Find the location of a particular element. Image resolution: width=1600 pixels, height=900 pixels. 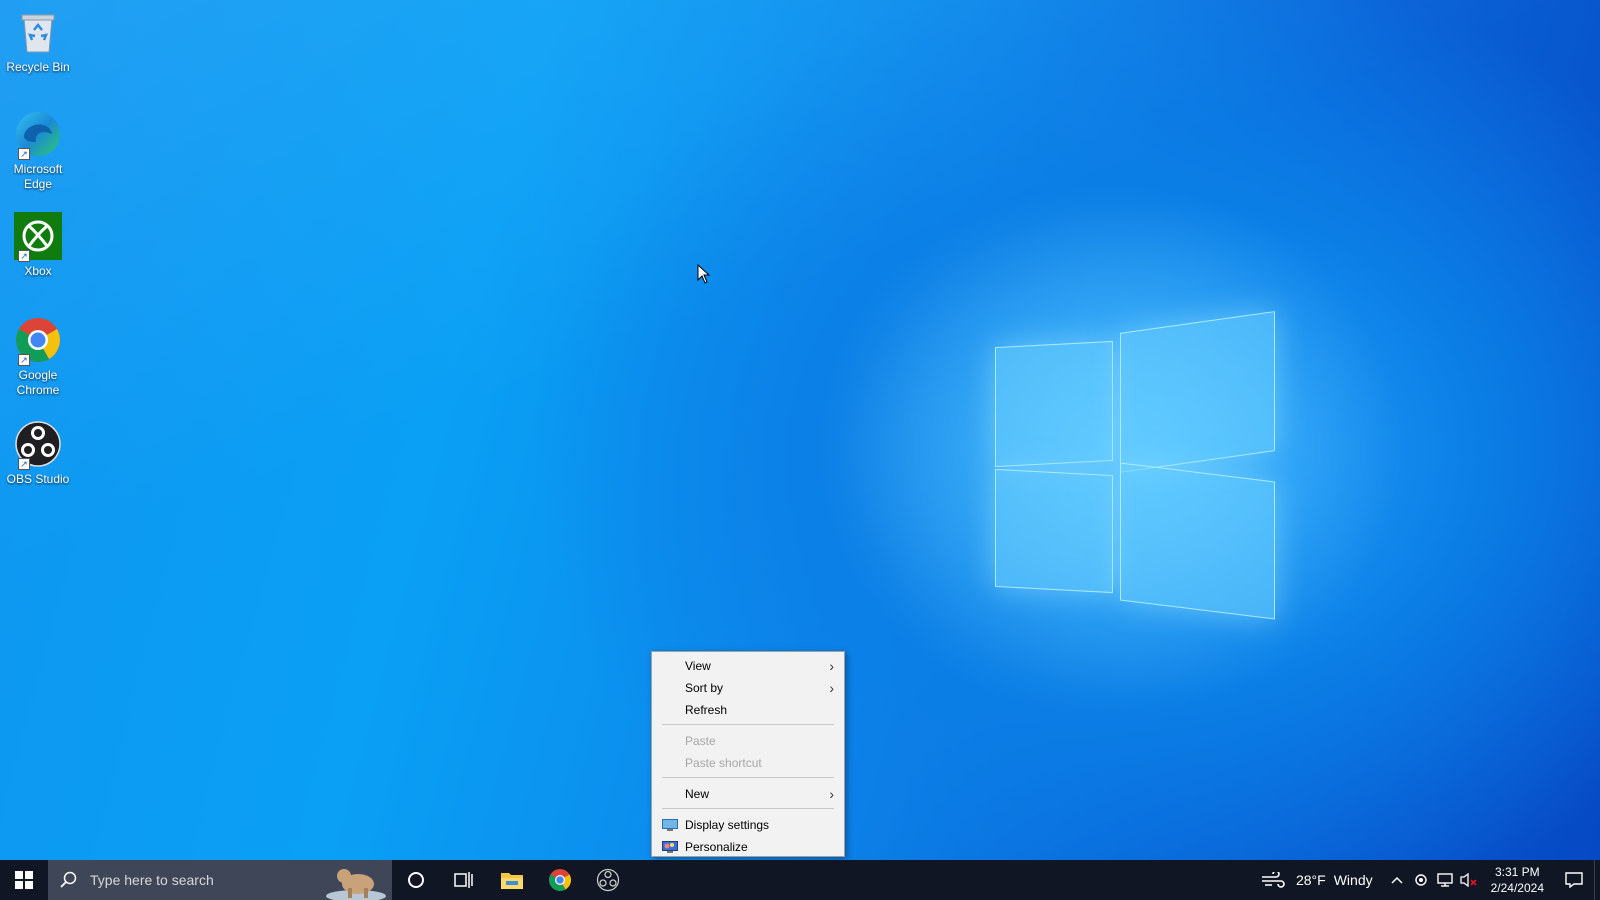

obs-icon is located at coordinates (608, 880).